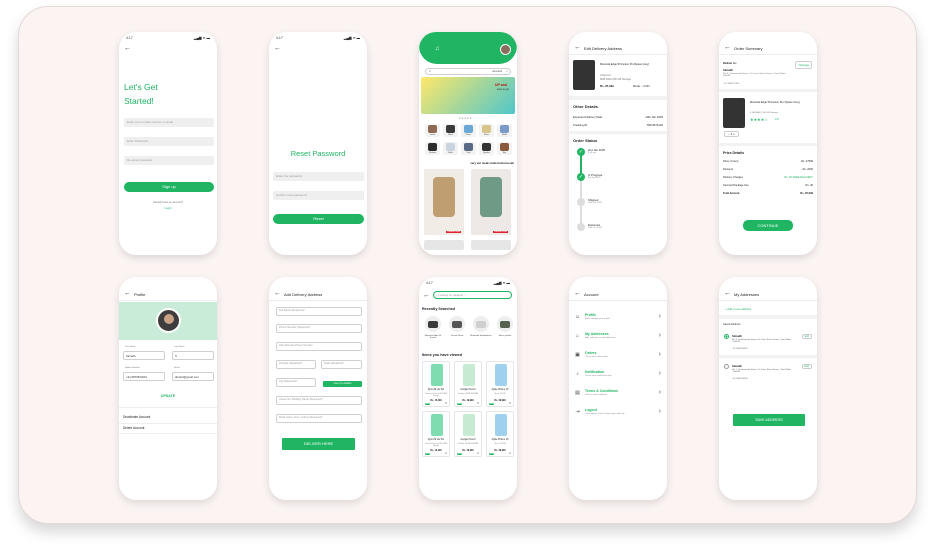  What do you see at coordinates (319, 400) in the screenshot?
I see `house-field: House No, Building Name (Required)*` at bounding box center [319, 400].